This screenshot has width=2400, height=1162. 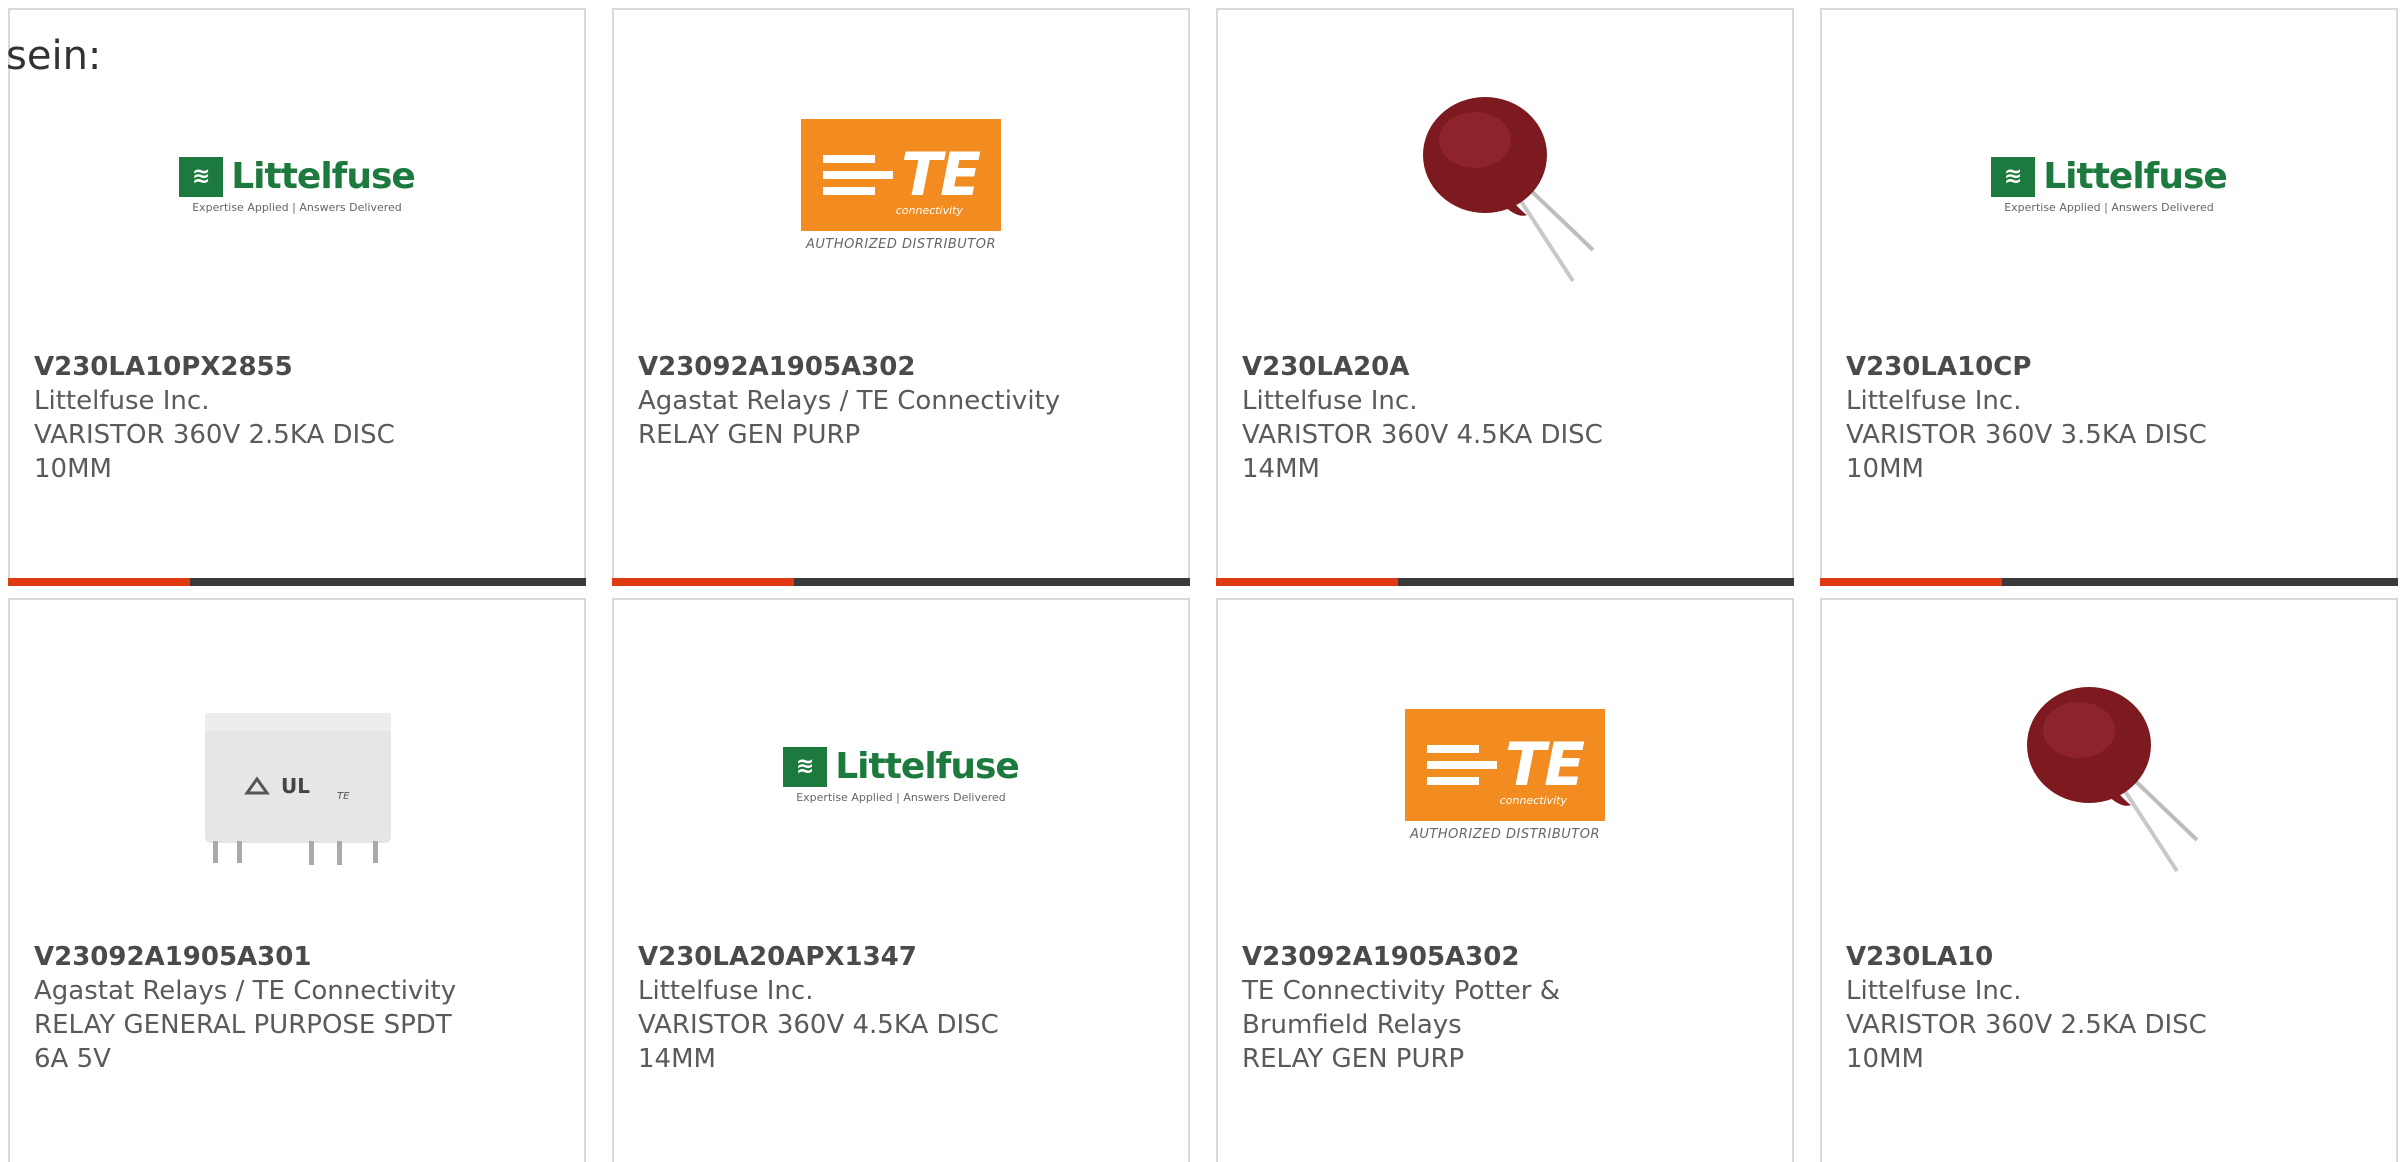 What do you see at coordinates (72, 1059) in the screenshot?
I see `product-description-line2: 6A 5V` at bounding box center [72, 1059].